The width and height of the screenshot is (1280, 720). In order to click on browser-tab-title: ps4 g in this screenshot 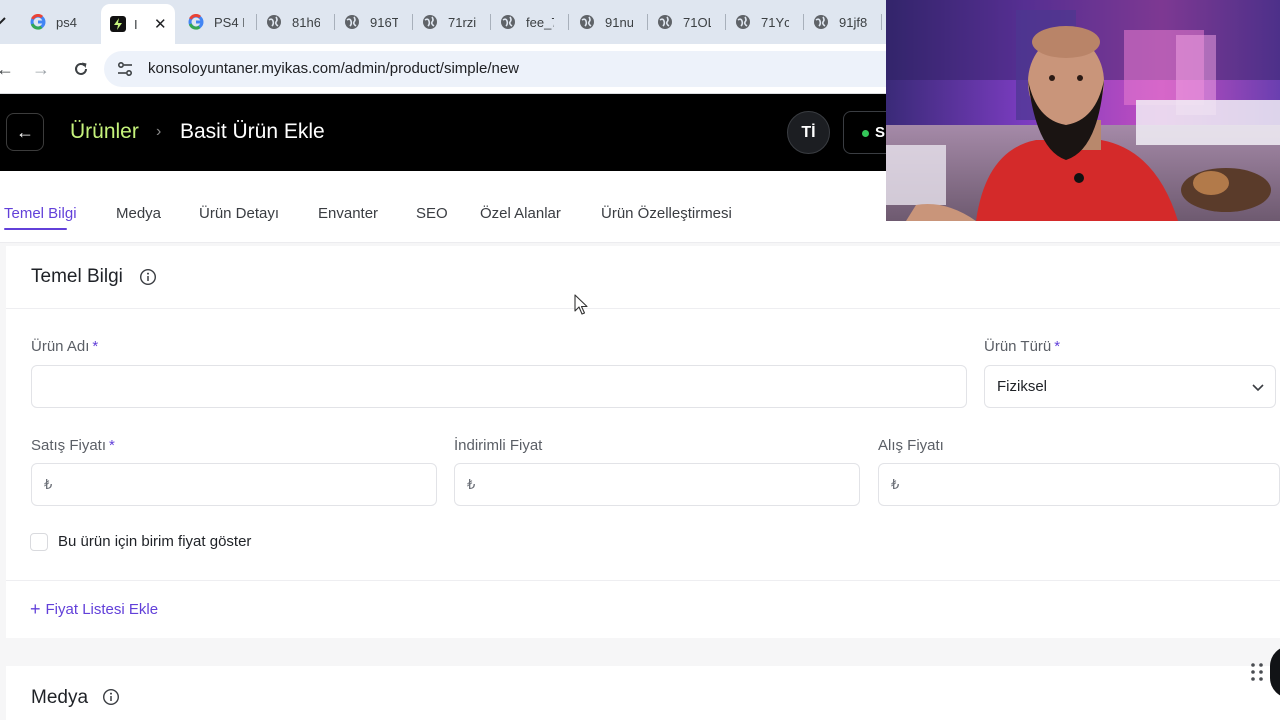, I will do `click(68, 22)`.